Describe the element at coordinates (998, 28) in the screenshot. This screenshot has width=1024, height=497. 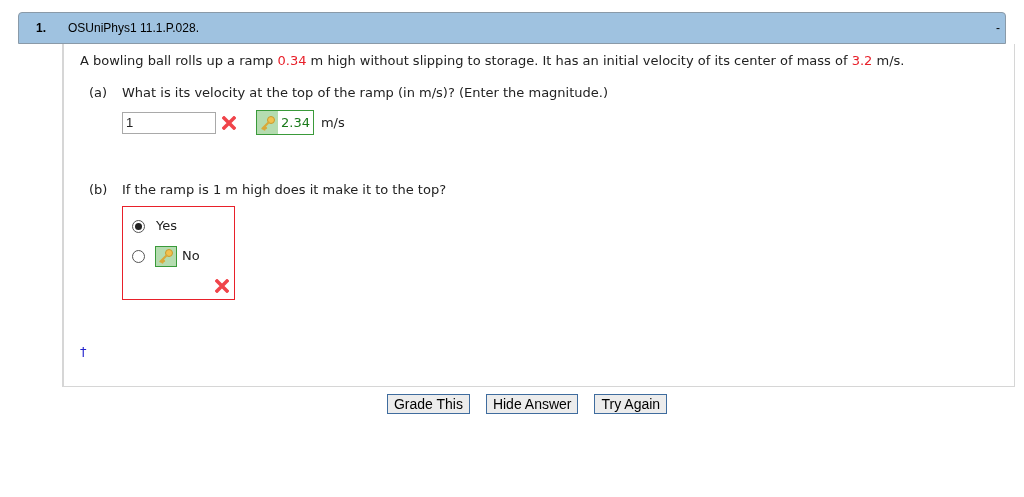
I see `collapse-toggle: -` at that location.